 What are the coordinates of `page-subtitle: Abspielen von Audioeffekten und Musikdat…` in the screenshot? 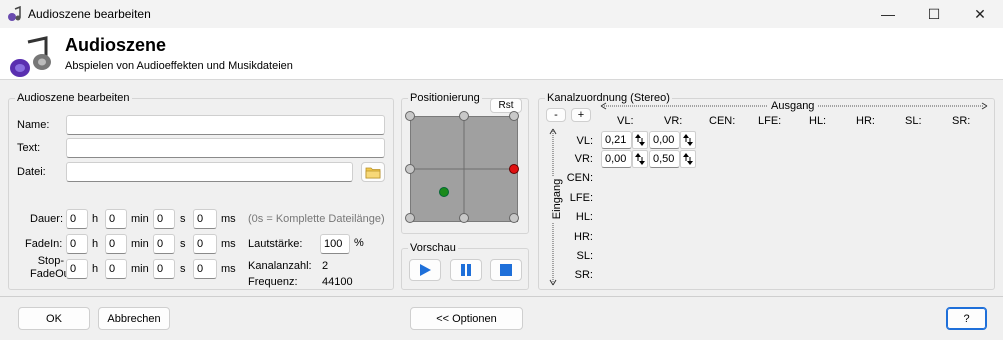 It's located at (179, 66).